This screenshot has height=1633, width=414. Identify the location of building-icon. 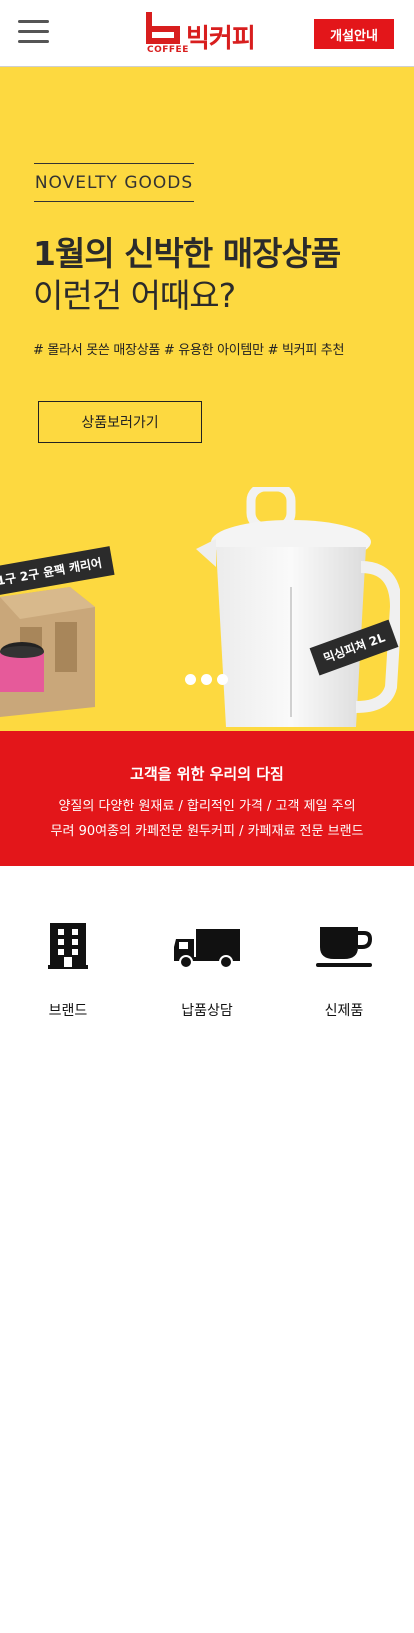
(68, 946).